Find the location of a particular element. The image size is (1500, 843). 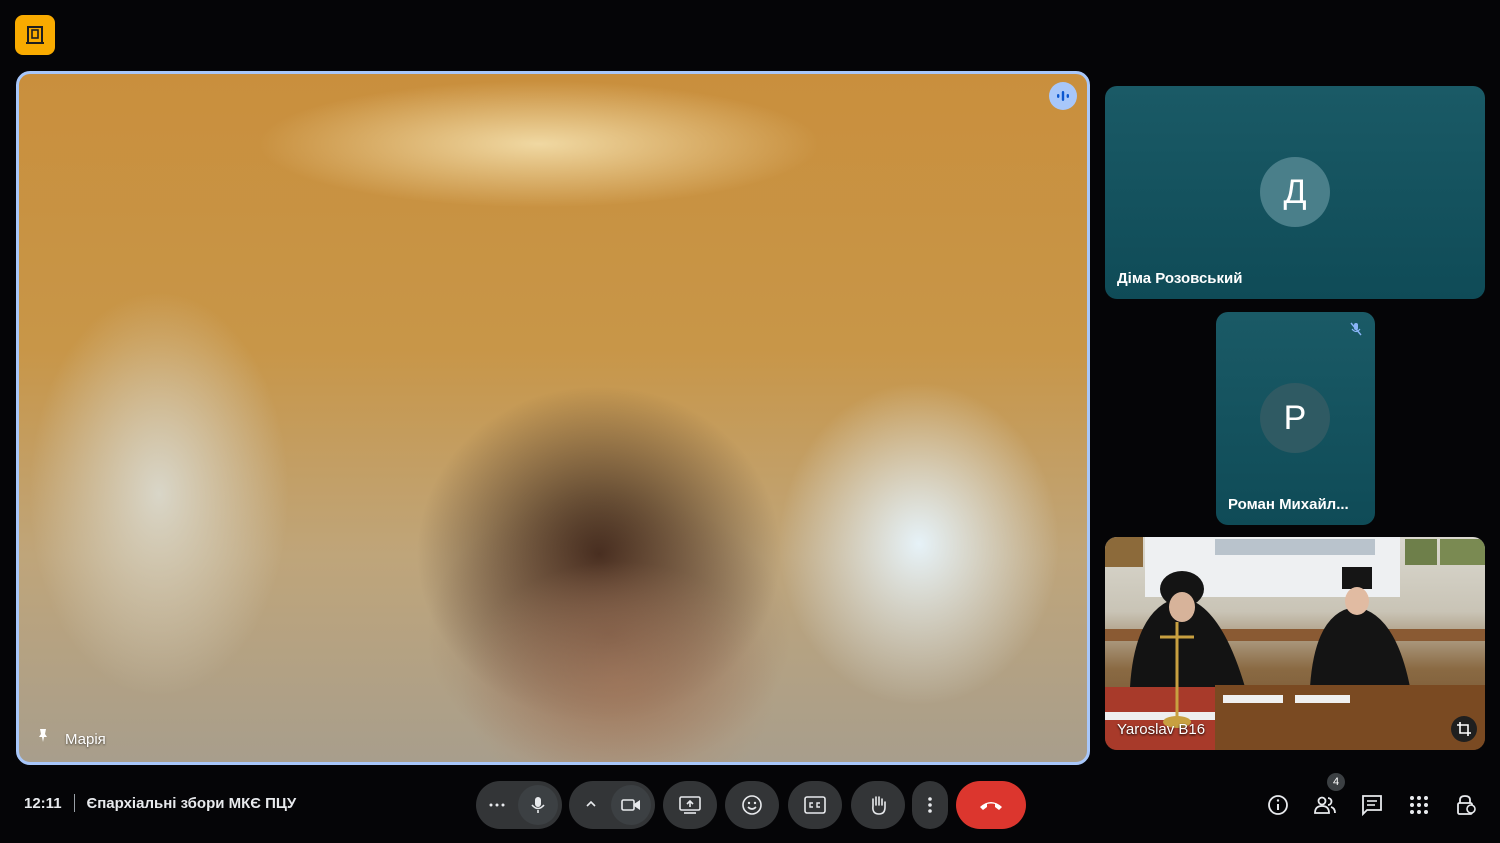

captions-icon is located at coordinates (815, 805).